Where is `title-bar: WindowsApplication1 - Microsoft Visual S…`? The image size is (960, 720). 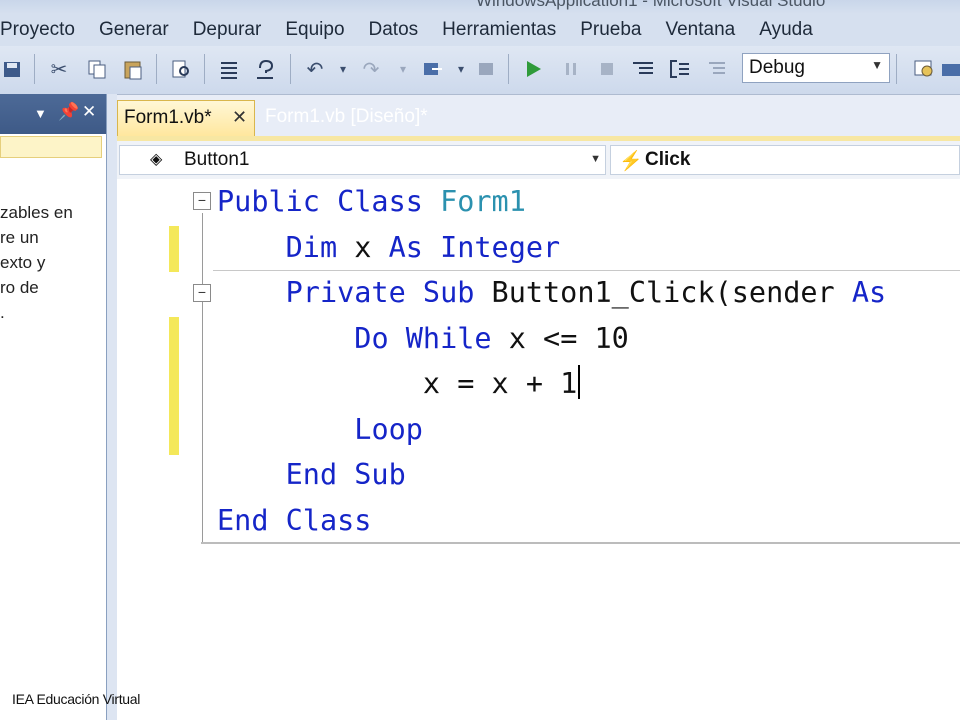 title-bar: WindowsApplication1 - Microsoft Visual S… is located at coordinates (480, 7).